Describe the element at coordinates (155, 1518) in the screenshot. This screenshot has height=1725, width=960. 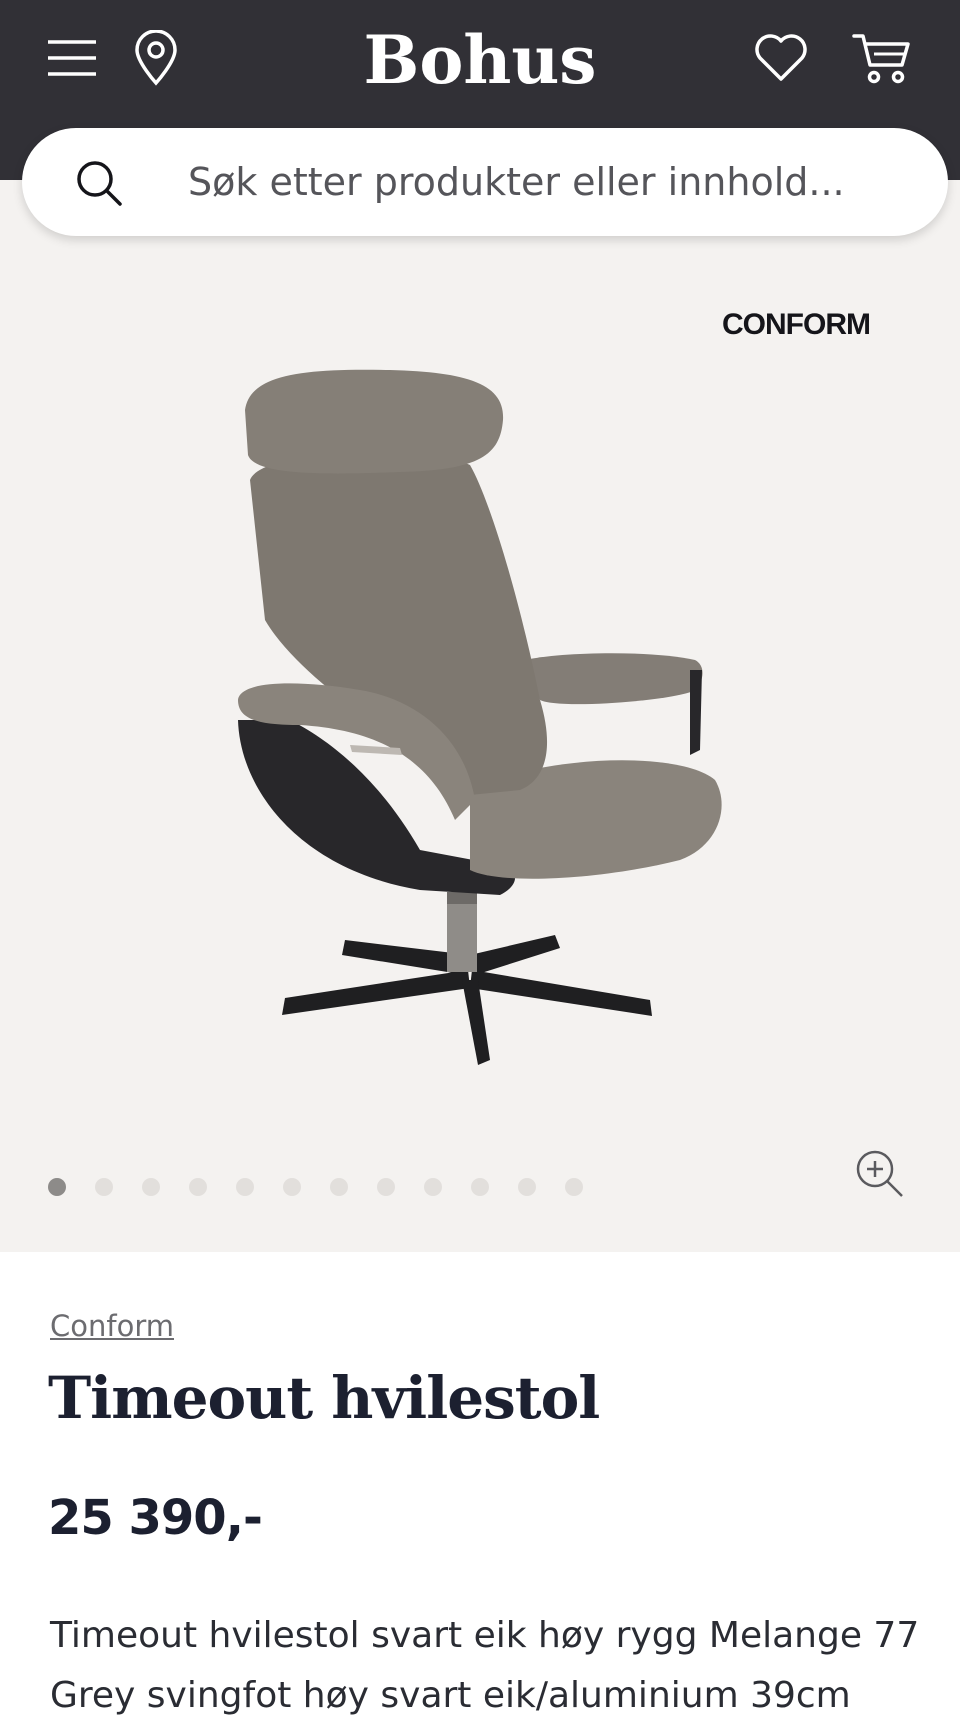
I see `product-price: 25 390,-` at that location.